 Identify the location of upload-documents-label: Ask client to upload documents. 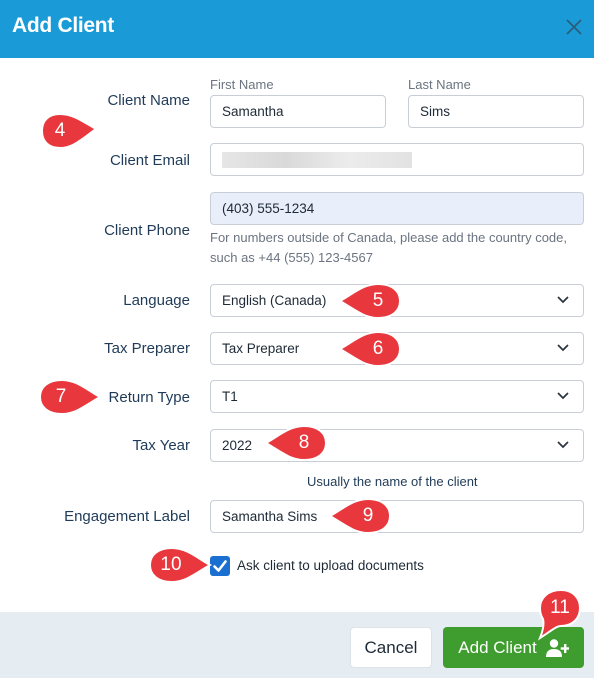
(330, 565).